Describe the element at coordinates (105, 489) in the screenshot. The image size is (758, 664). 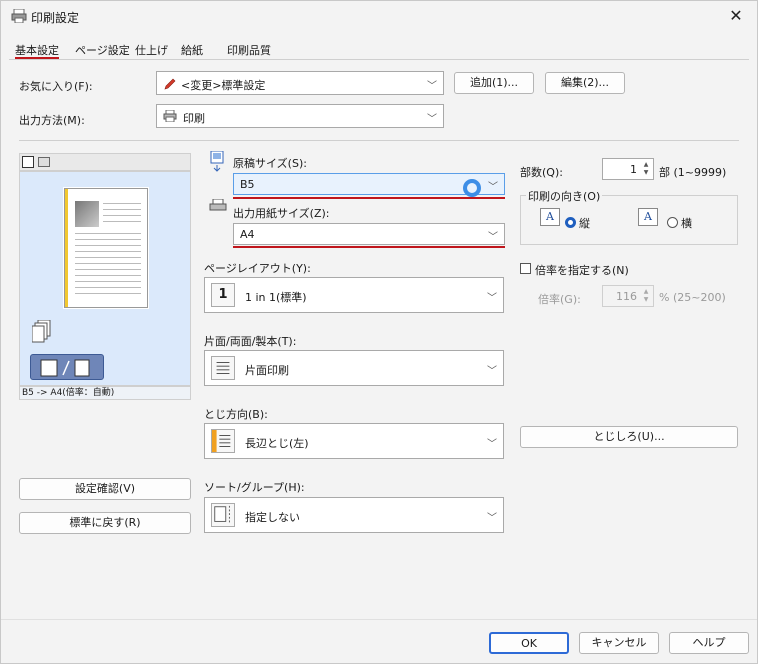
I see `confirm-settings-button: 設定確認(V)` at that location.